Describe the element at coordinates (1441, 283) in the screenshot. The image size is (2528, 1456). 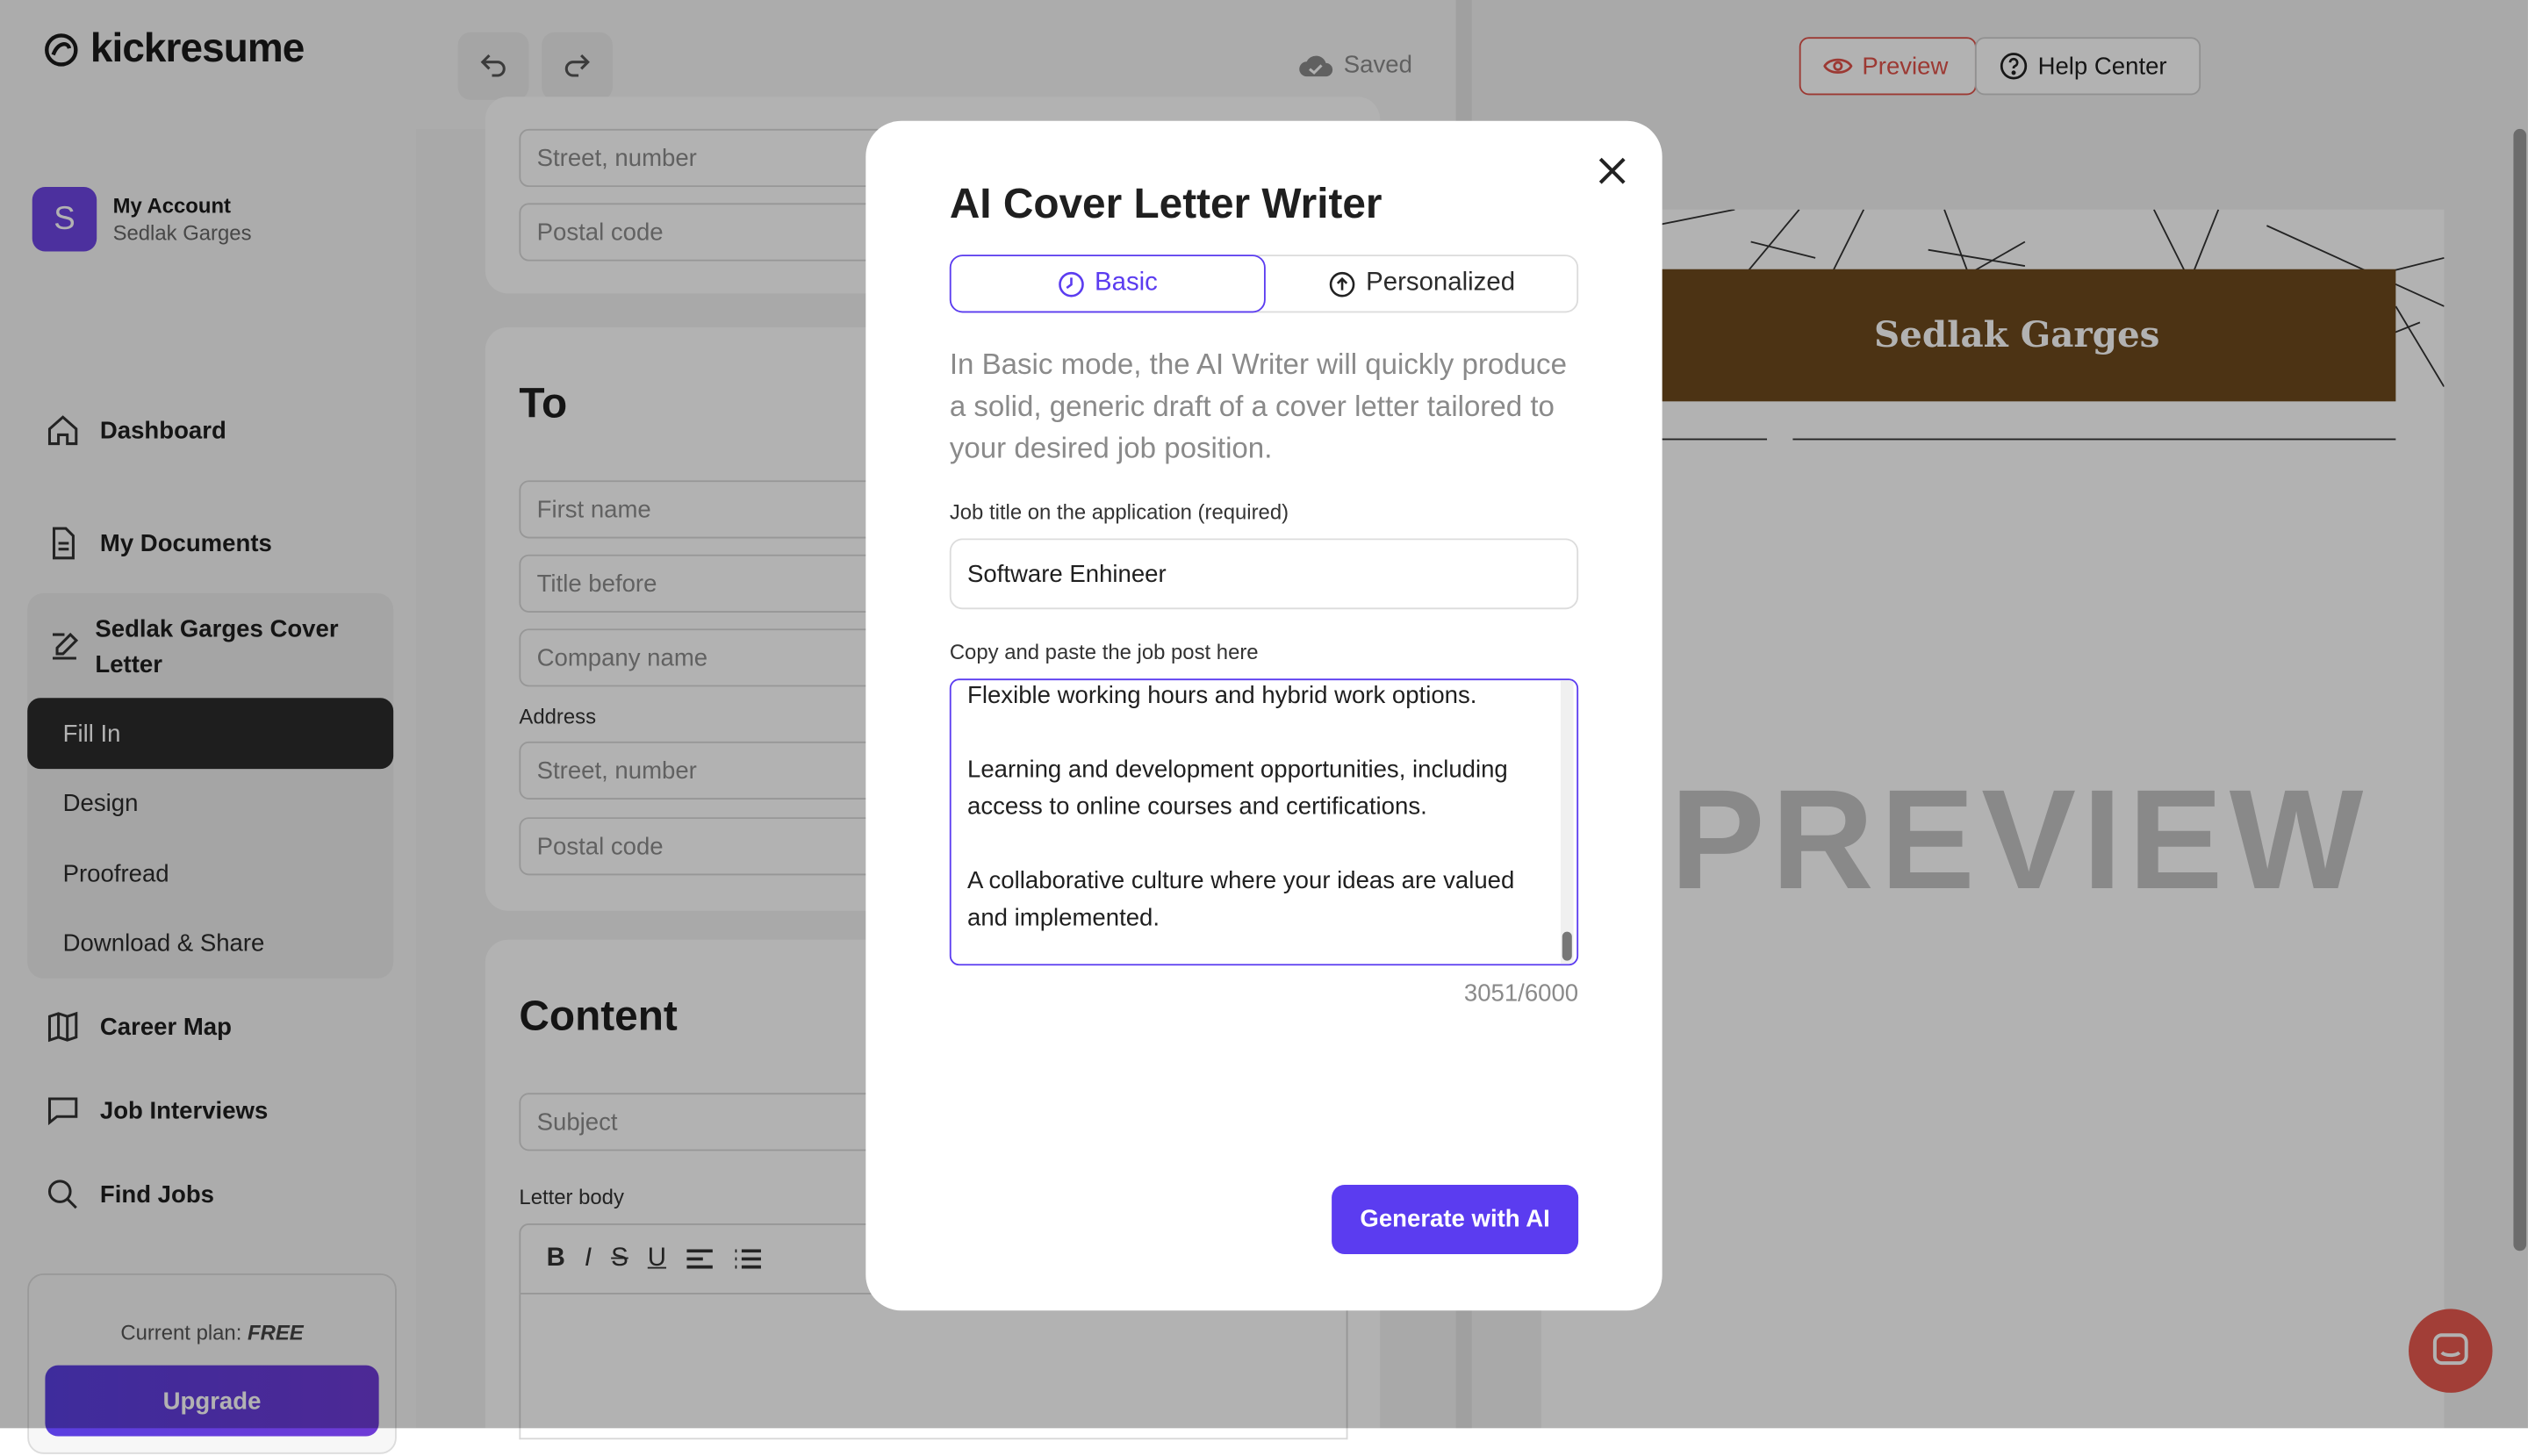
I see `tab-personalized-label: Personalized` at that location.